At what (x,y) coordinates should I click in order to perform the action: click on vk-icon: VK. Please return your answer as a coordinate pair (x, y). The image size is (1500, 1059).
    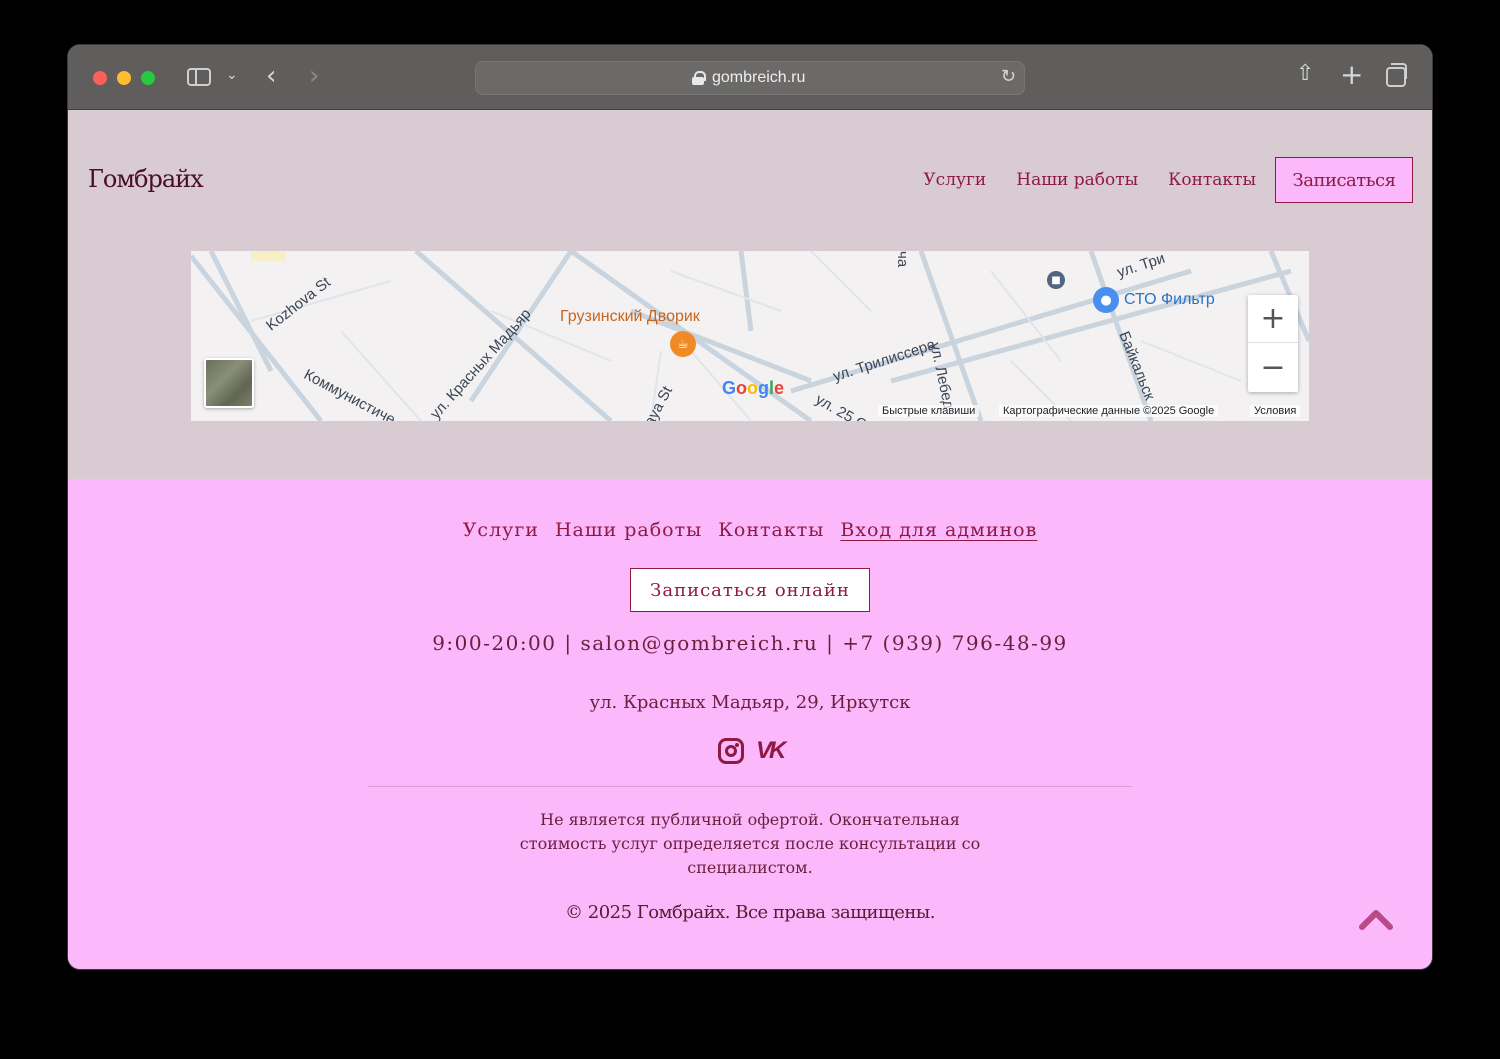
    Looking at the image, I should click on (771, 751).